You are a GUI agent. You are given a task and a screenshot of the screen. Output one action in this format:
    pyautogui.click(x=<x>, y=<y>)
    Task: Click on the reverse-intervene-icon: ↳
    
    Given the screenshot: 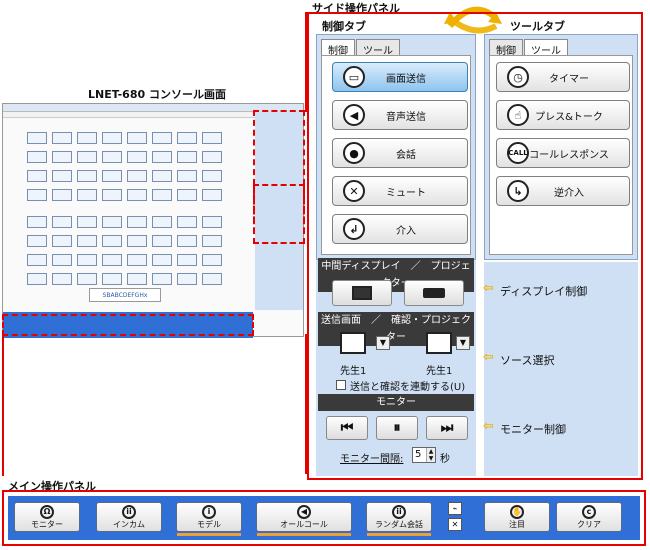 What is the action you would take?
    pyautogui.click(x=518, y=191)
    